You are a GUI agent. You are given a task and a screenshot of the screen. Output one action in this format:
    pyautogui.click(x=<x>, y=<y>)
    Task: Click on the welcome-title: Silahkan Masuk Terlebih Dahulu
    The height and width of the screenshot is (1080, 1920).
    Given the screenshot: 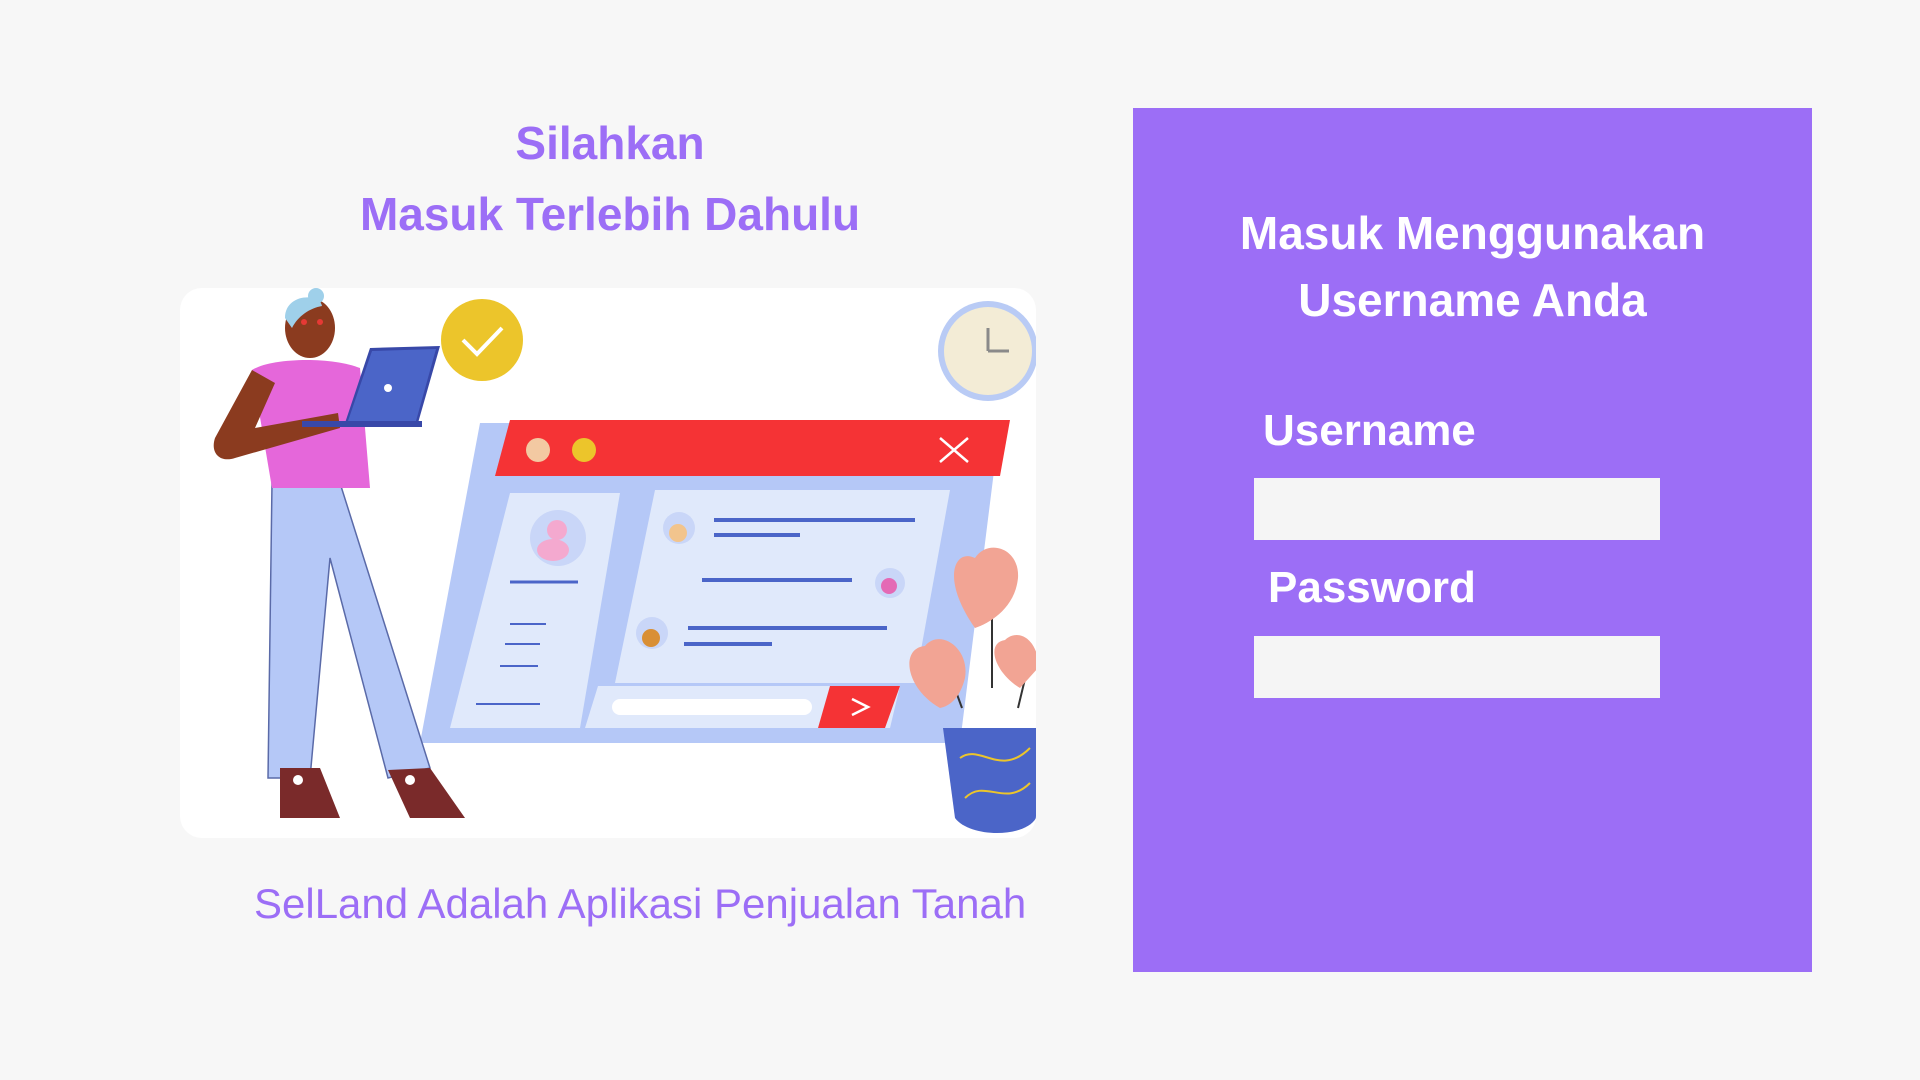 What is the action you would take?
    pyautogui.click(x=610, y=179)
    